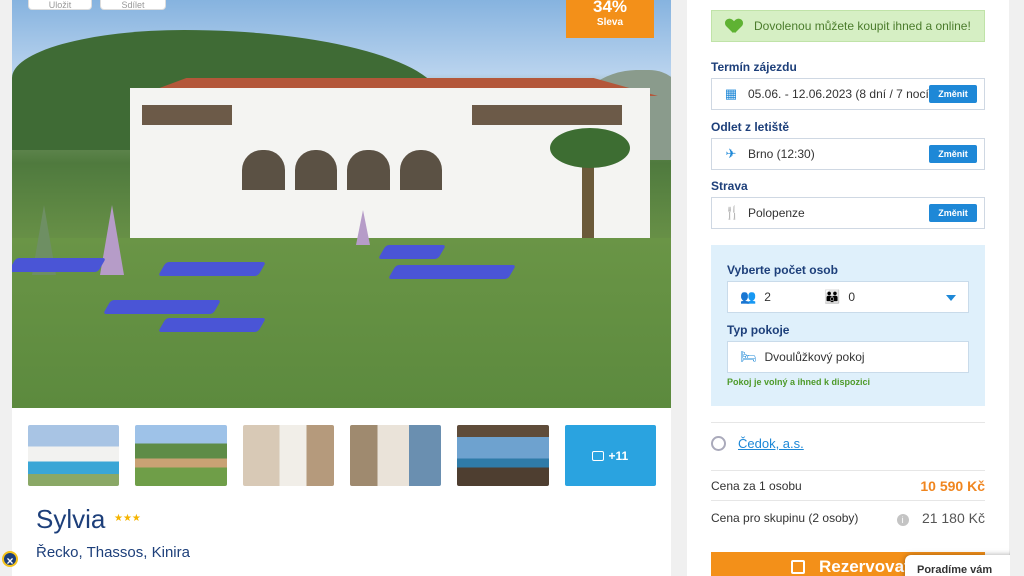 This screenshot has height=576, width=1024. I want to click on room-select: 🛏 Dvoulůžkový pokoj, so click(848, 357).